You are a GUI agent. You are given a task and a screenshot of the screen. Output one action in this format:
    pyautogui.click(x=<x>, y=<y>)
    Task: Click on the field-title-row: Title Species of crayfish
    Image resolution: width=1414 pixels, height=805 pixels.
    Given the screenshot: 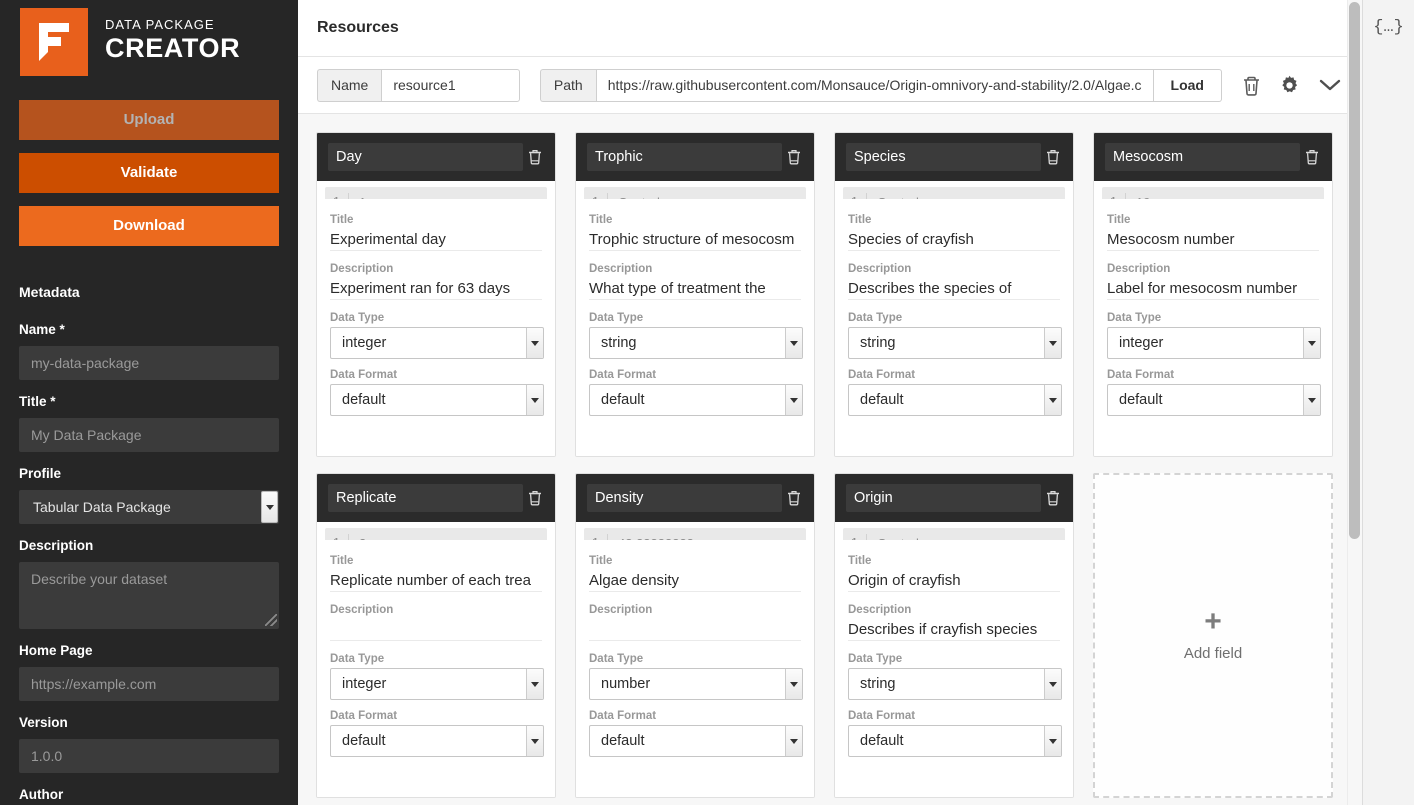 What is the action you would take?
    pyautogui.click(x=954, y=231)
    